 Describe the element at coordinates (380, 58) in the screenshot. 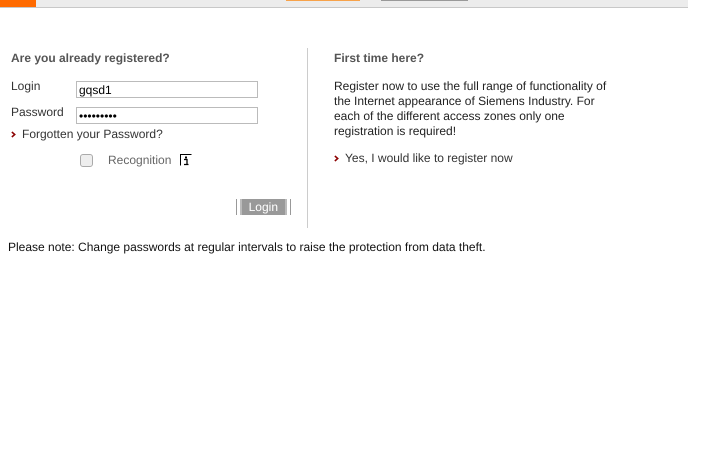

I see `section-heading: First time here?` at that location.